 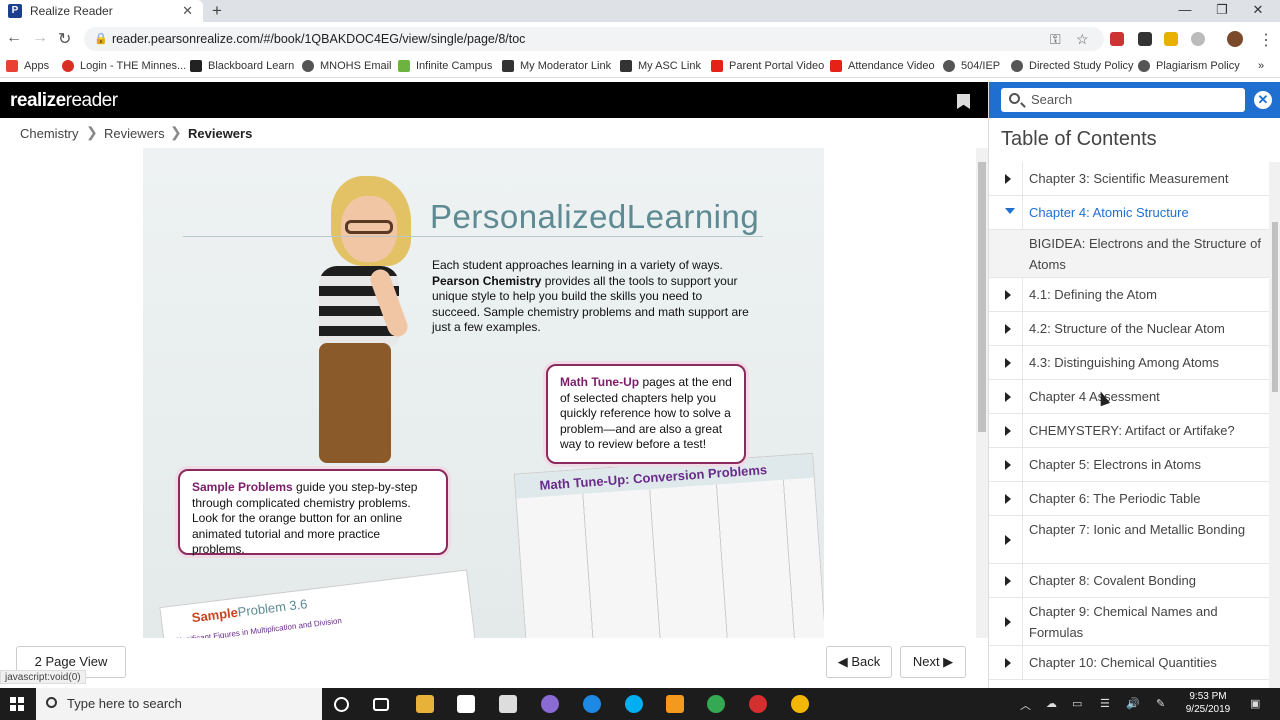 What do you see at coordinates (17, 704) in the screenshot?
I see `windows-start-icon` at bounding box center [17, 704].